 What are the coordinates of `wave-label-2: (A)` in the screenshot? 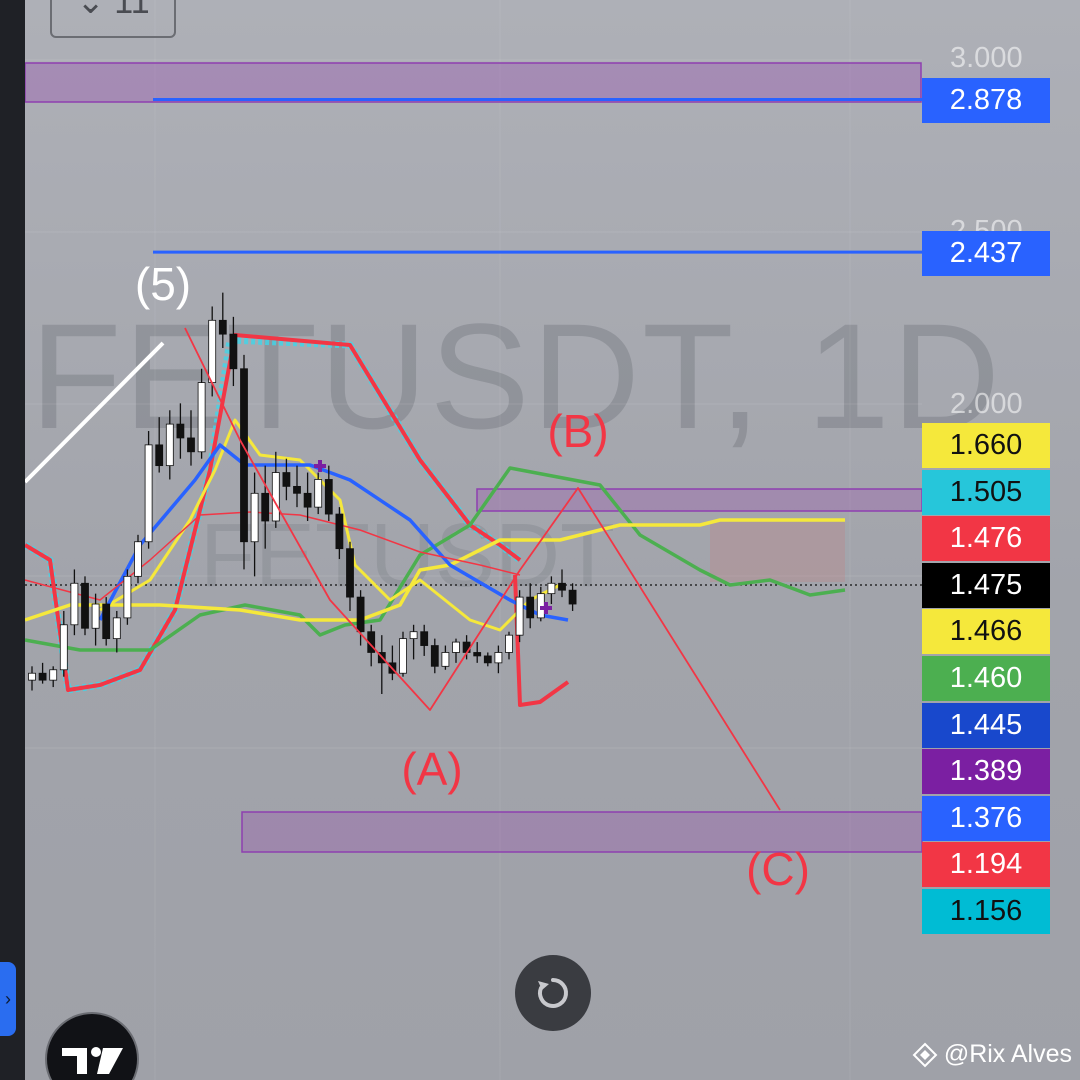 It's located at (431, 769).